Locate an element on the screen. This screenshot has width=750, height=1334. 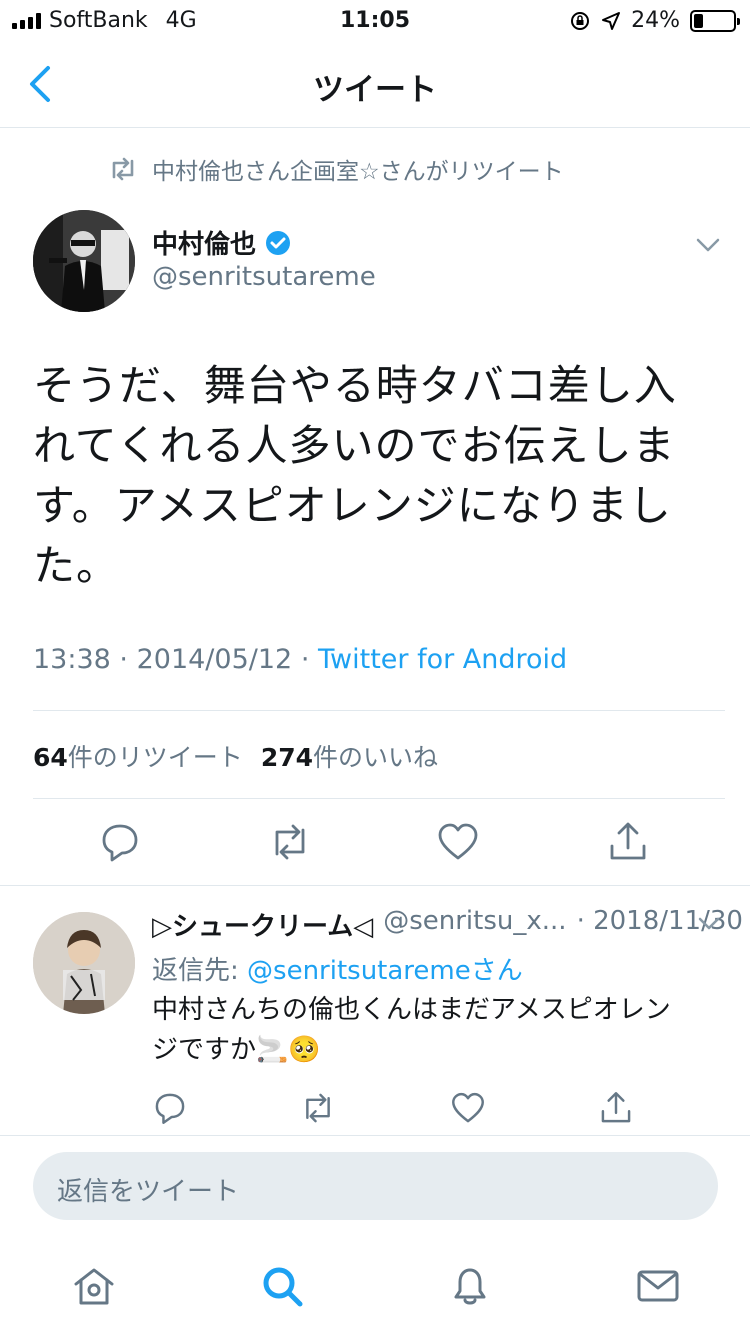
tab-messages is located at coordinates (658, 1286).